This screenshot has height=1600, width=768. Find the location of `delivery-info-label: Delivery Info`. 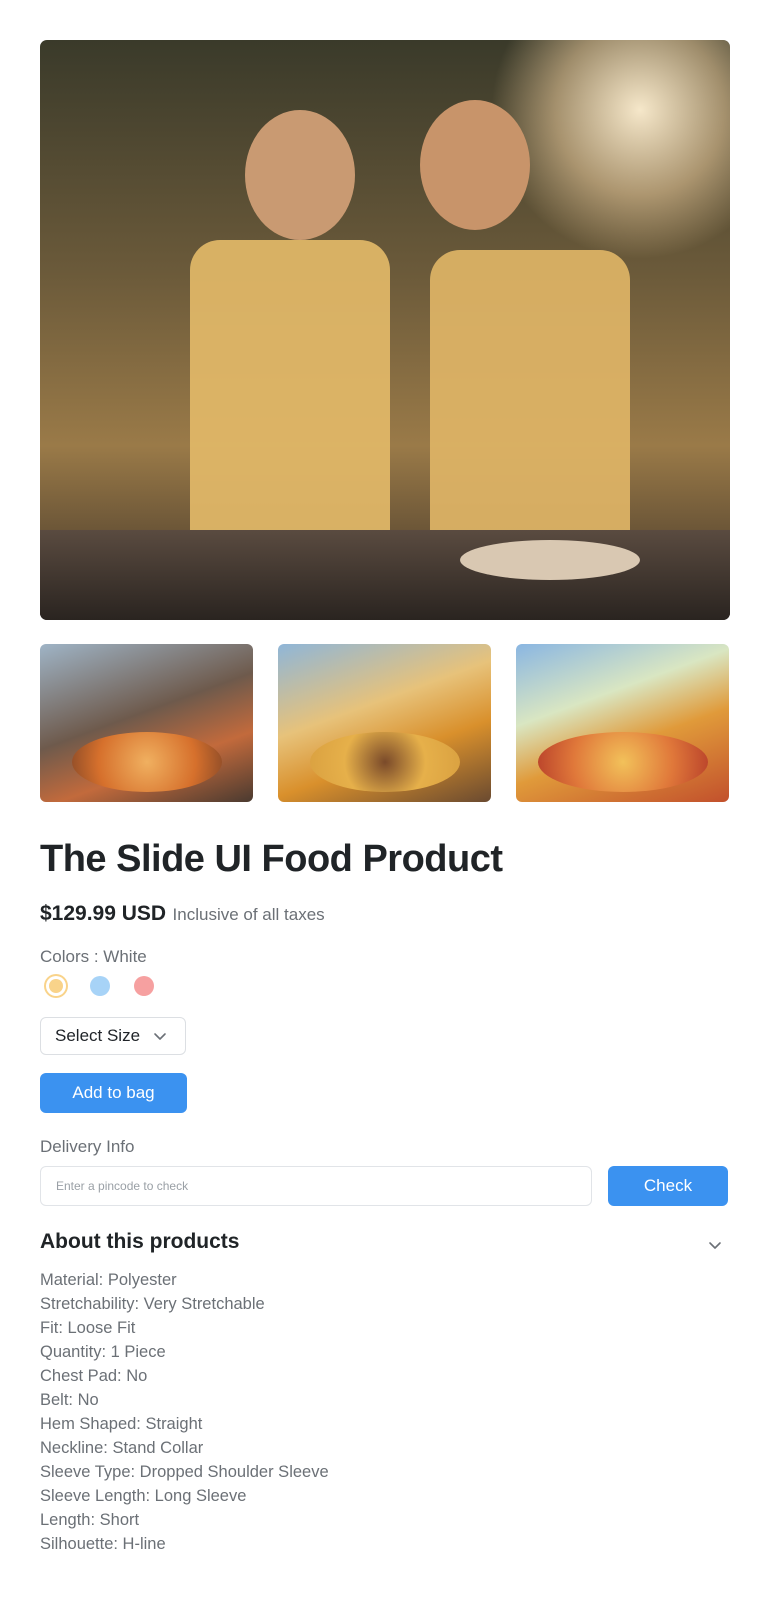

delivery-info-label: Delivery Info is located at coordinates (87, 1146).